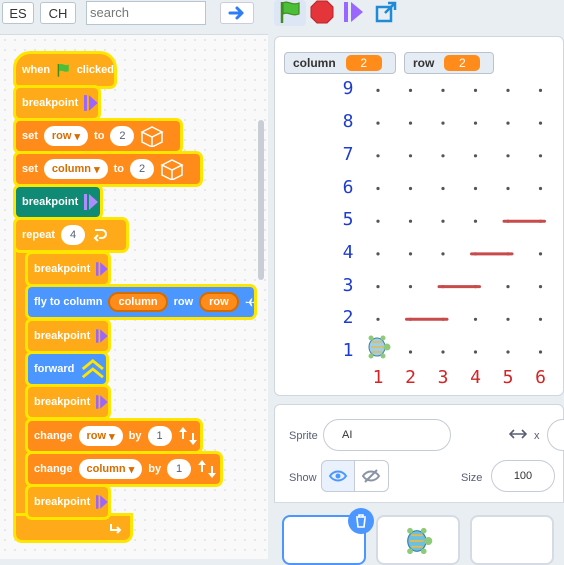 This screenshot has width=564, height=565. Describe the element at coordinates (386, 12) in the screenshot. I see `share-export-icon` at that location.